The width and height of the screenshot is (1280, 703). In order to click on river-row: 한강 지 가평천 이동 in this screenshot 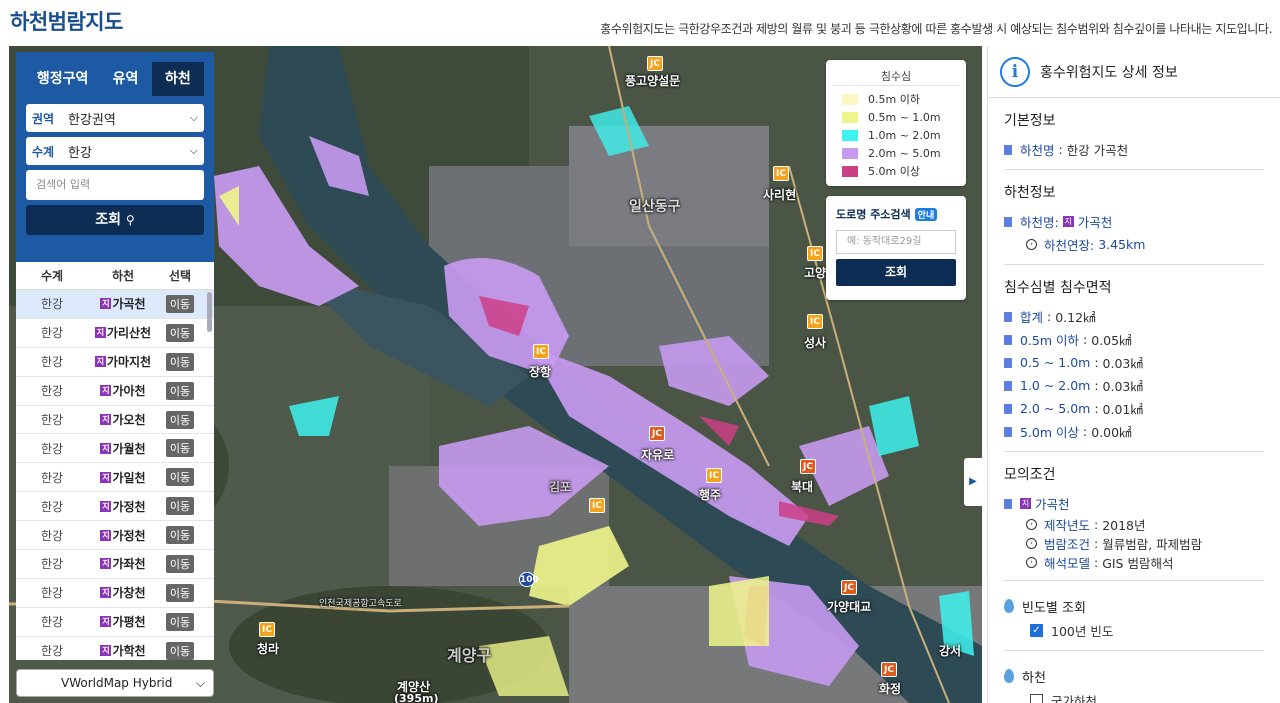, I will do `click(115, 622)`.